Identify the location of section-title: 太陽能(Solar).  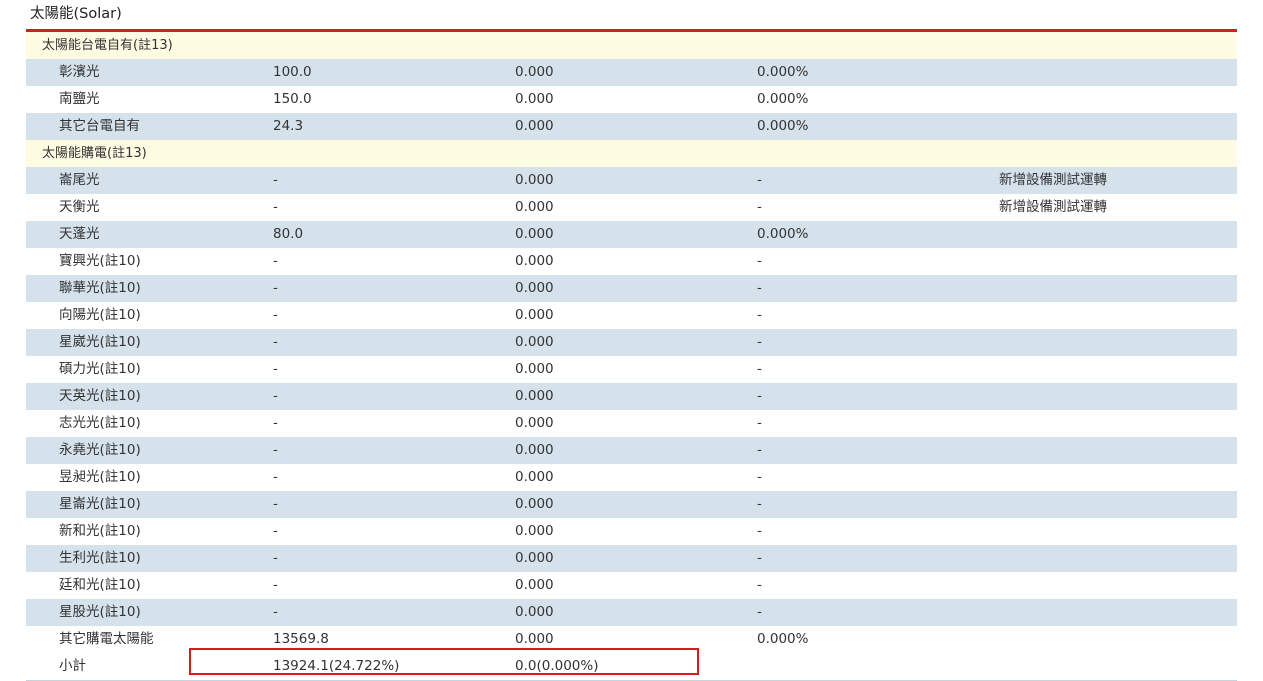
(631, 16).